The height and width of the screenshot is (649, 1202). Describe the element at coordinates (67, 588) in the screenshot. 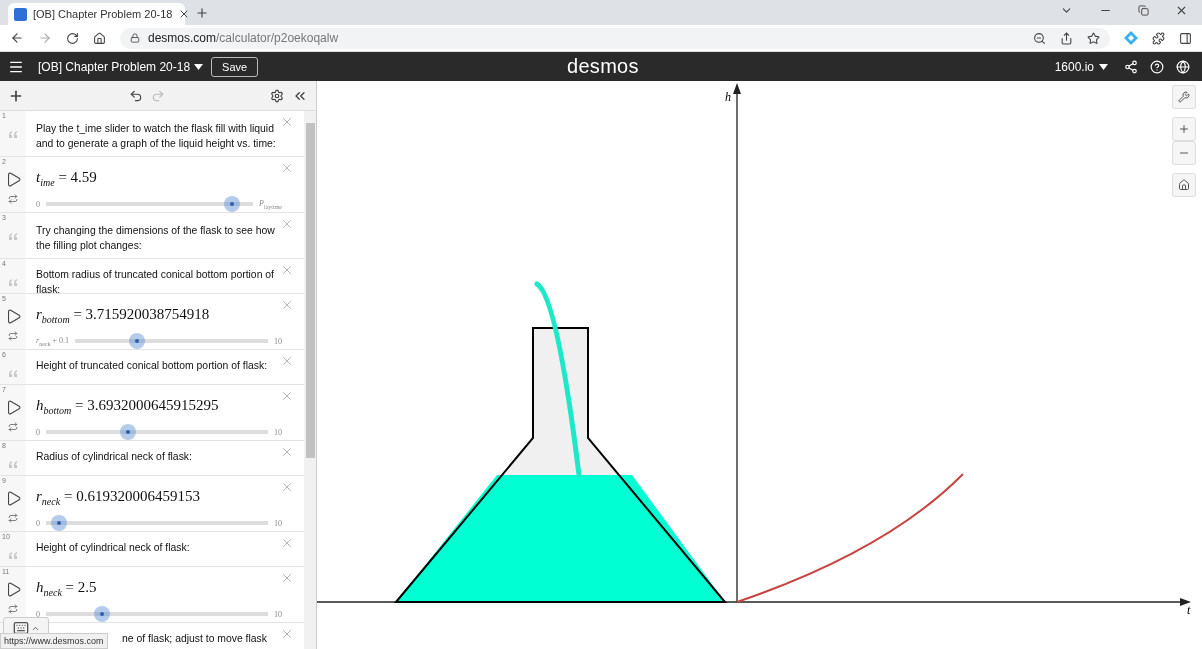

I see `slider-formula: h$_{neck}$ = 2.5` at that location.